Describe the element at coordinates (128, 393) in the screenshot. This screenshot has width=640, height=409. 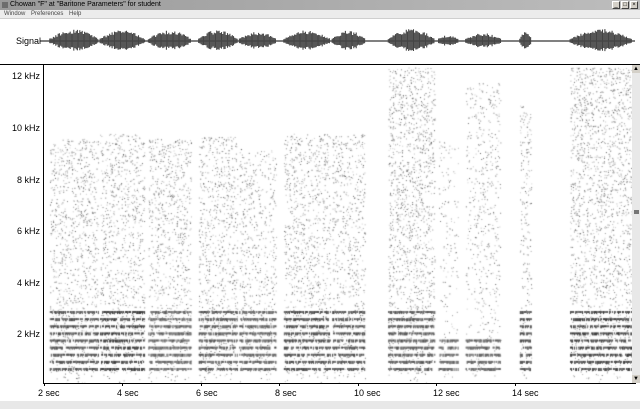
I see `x-label-4sec: 4 sec` at that location.